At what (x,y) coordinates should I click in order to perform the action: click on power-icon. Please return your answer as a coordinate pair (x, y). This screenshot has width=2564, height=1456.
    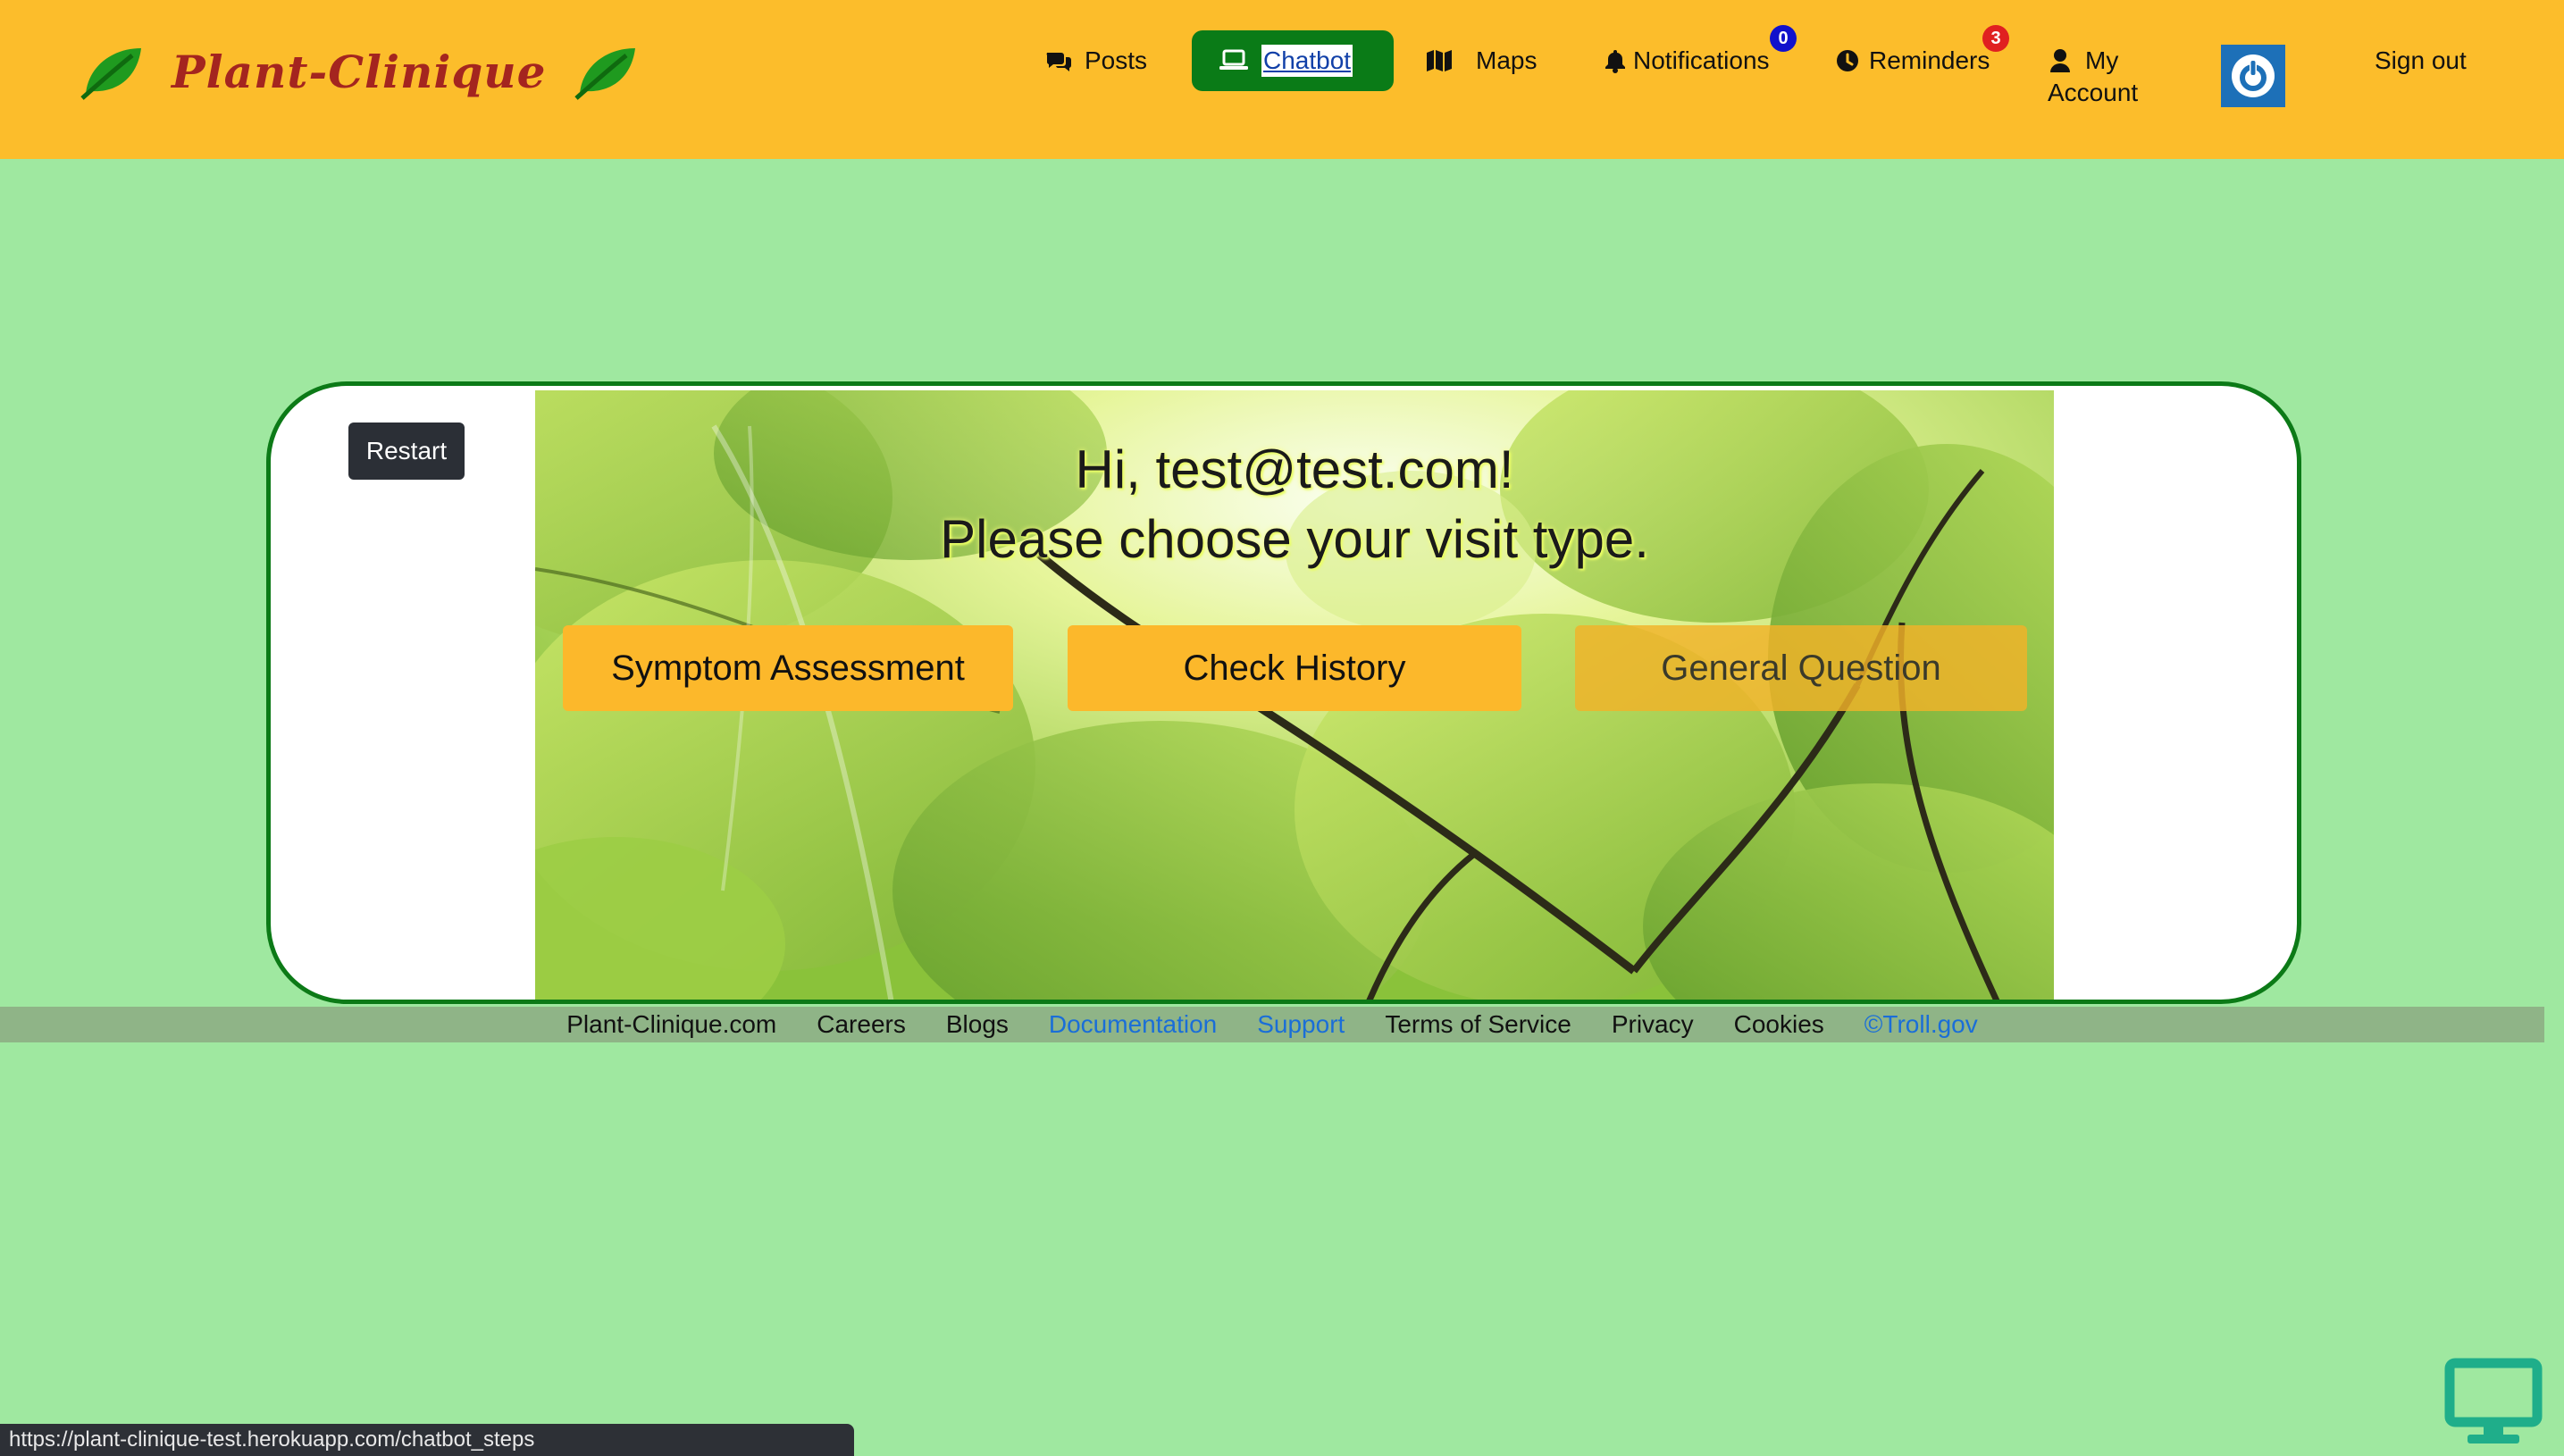
    Looking at the image, I should click on (2253, 75).